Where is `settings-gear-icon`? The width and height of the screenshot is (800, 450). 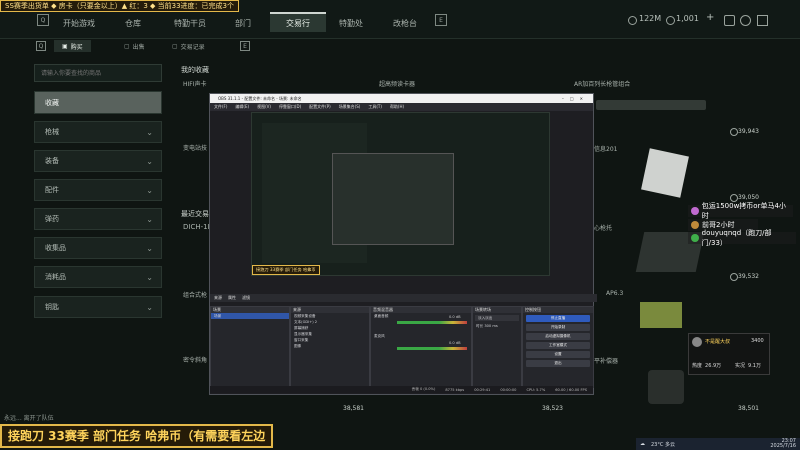 settings-gear-icon is located at coordinates (762, 20).